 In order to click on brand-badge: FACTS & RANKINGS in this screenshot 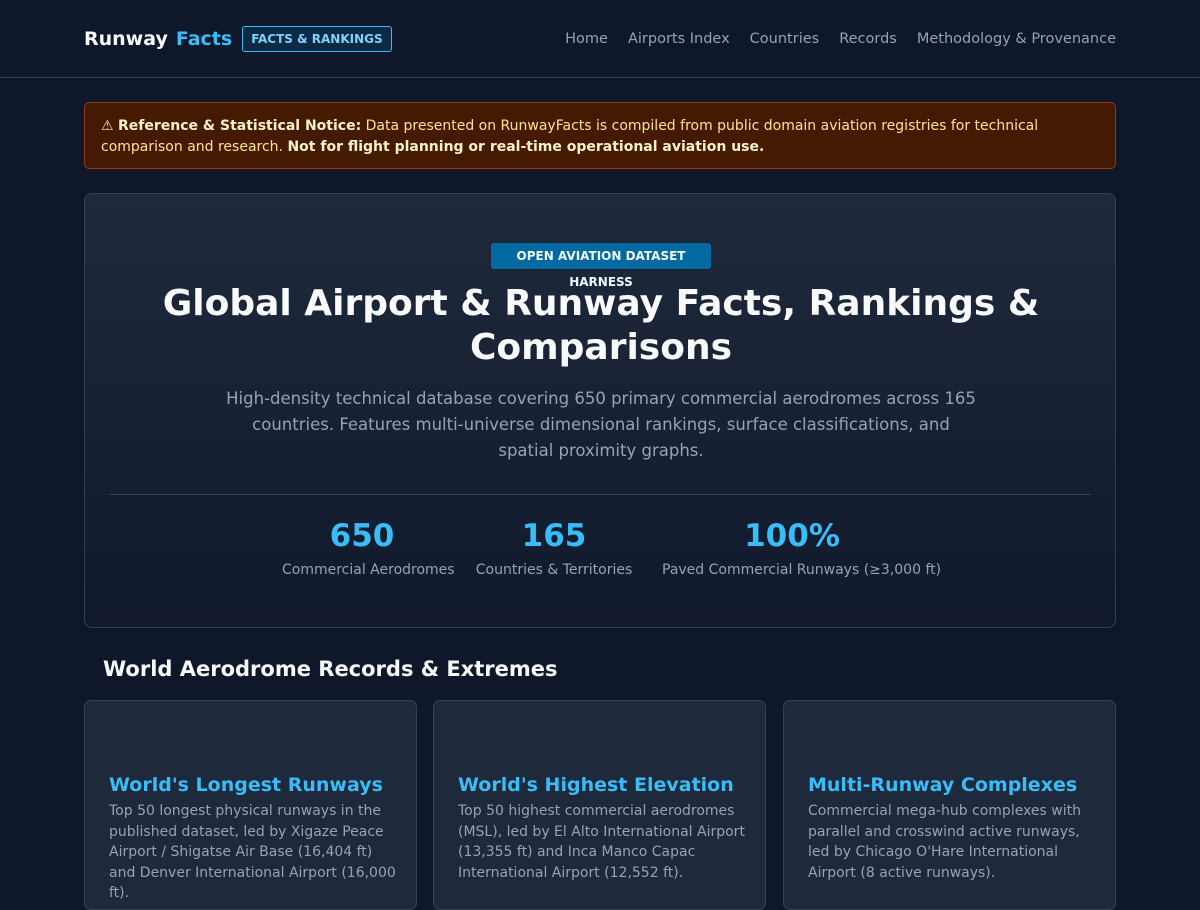, I will do `click(317, 39)`.